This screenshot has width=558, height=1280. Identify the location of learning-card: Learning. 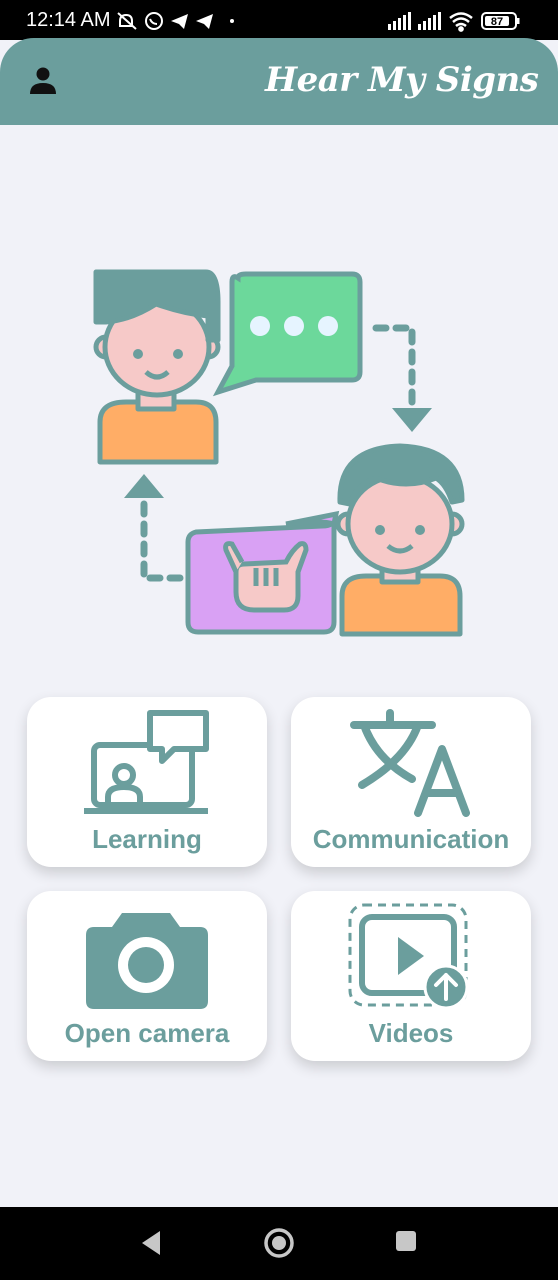
(147, 782).